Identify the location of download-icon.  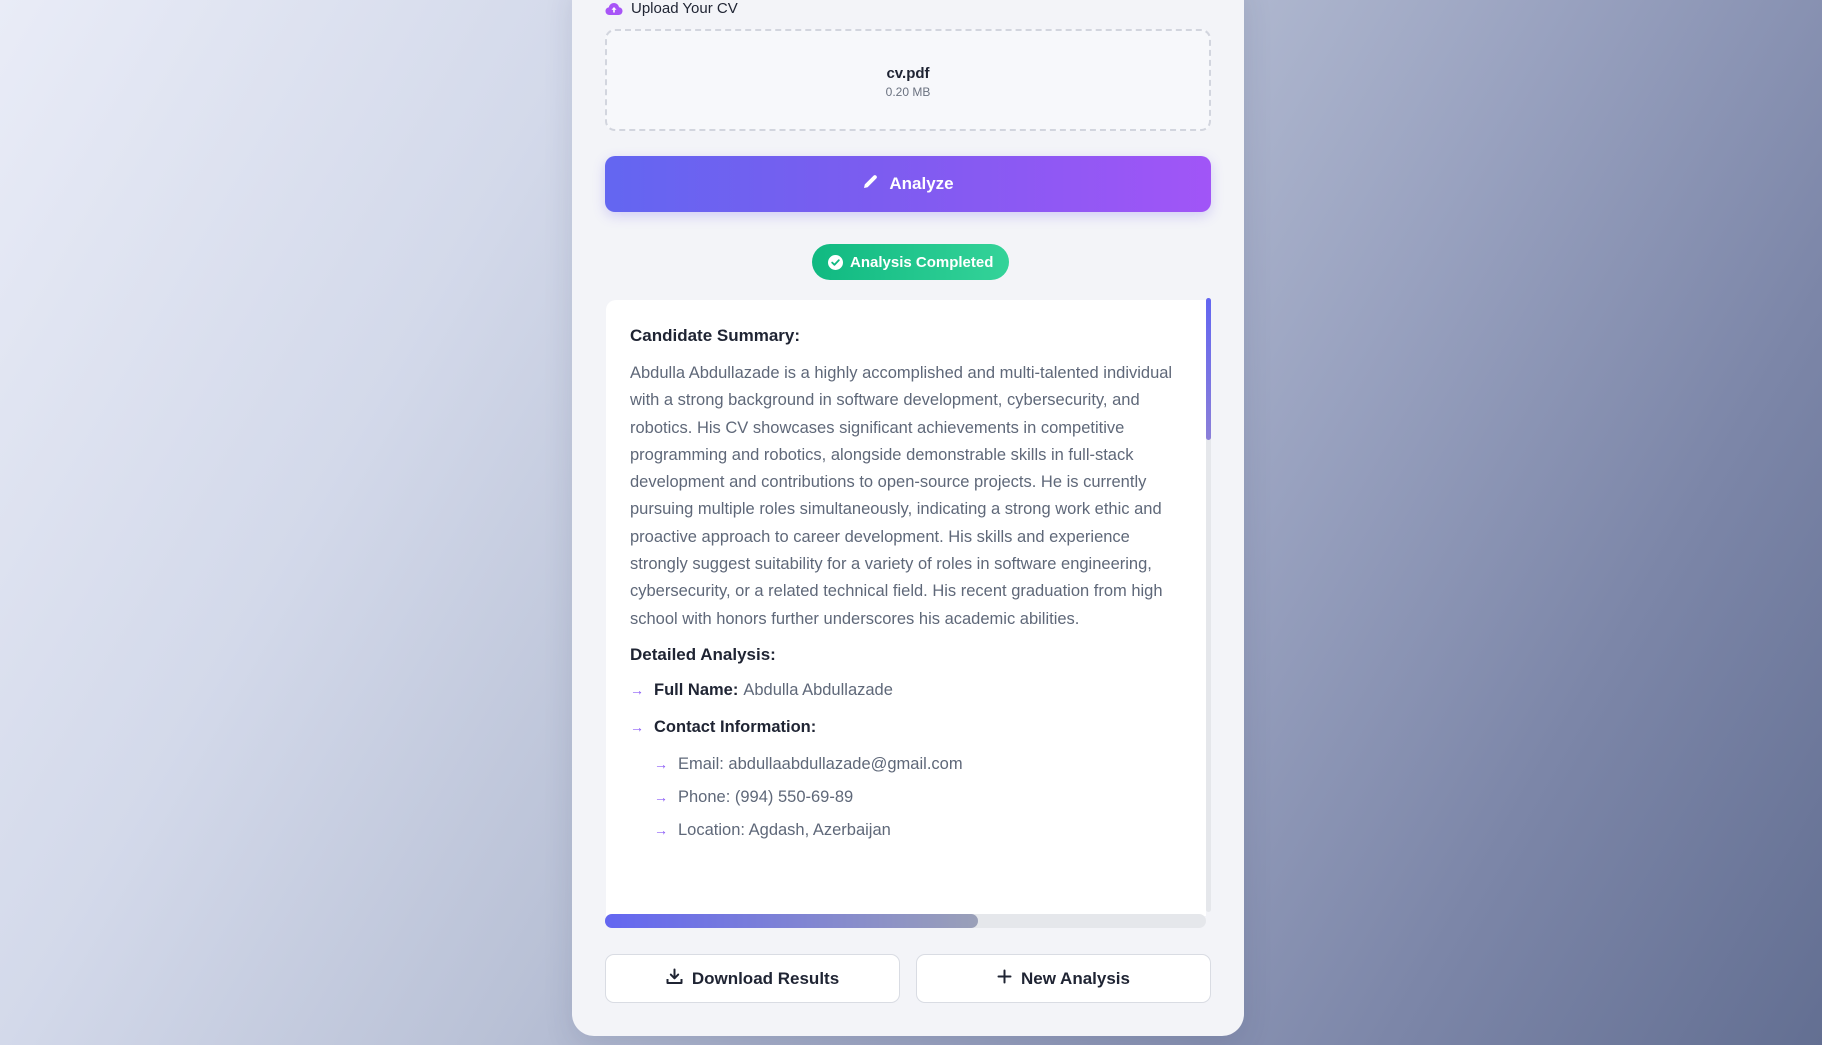
(674, 979).